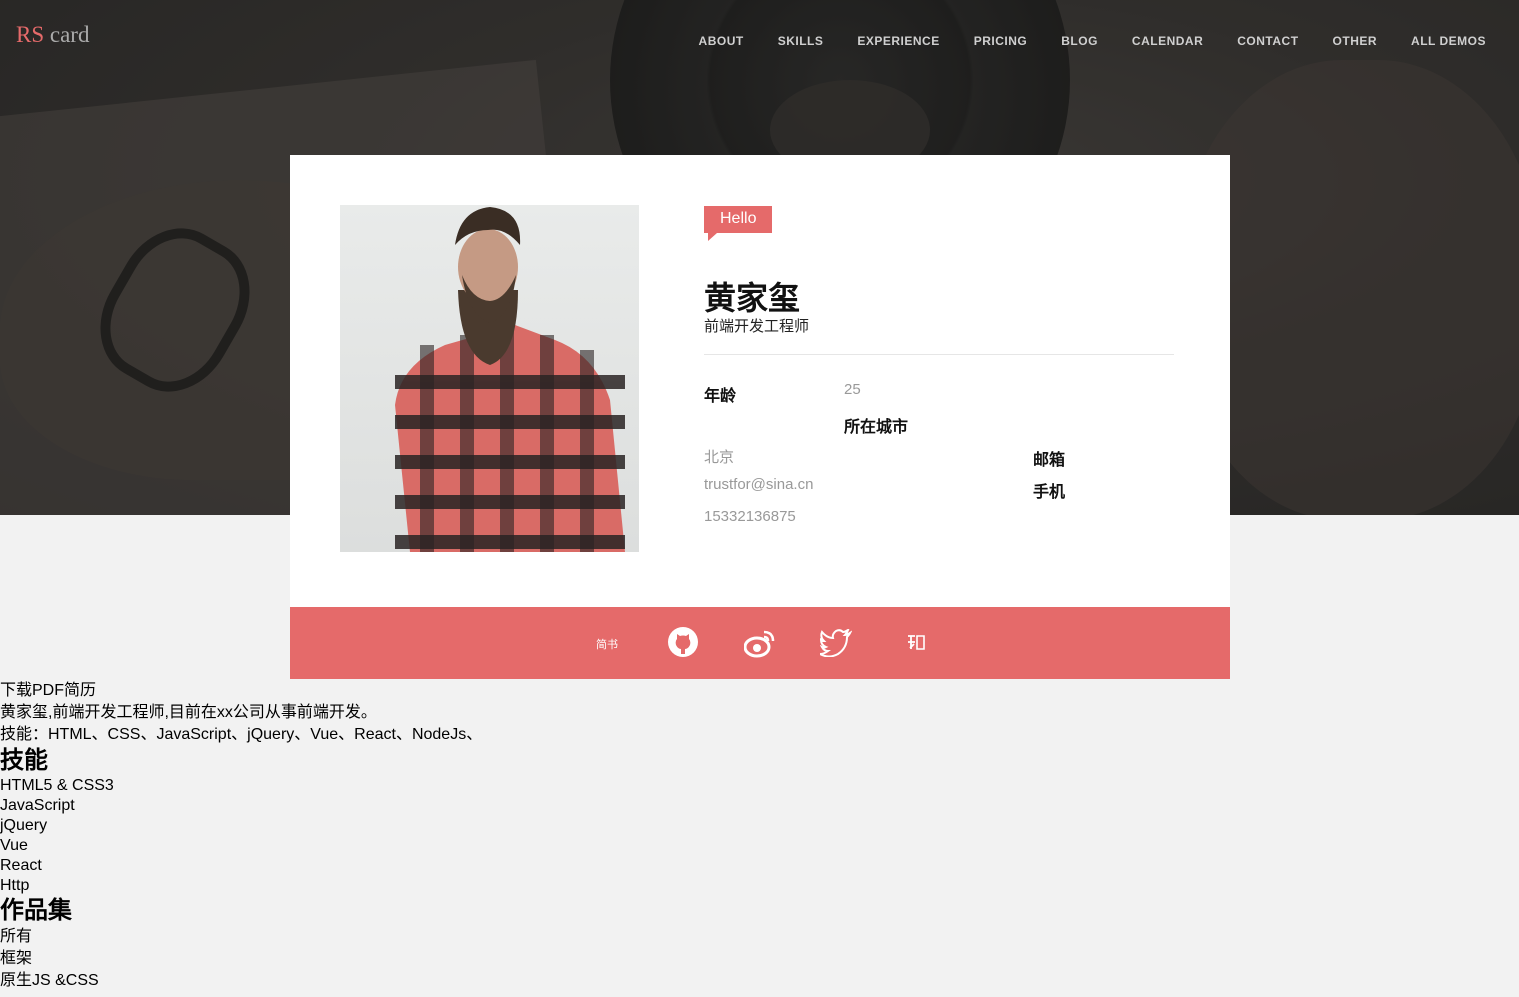 Image resolution: width=1519 pixels, height=997 pixels. Describe the element at coordinates (37, 805) in the screenshot. I see `skill-item: JavaScript` at that location.